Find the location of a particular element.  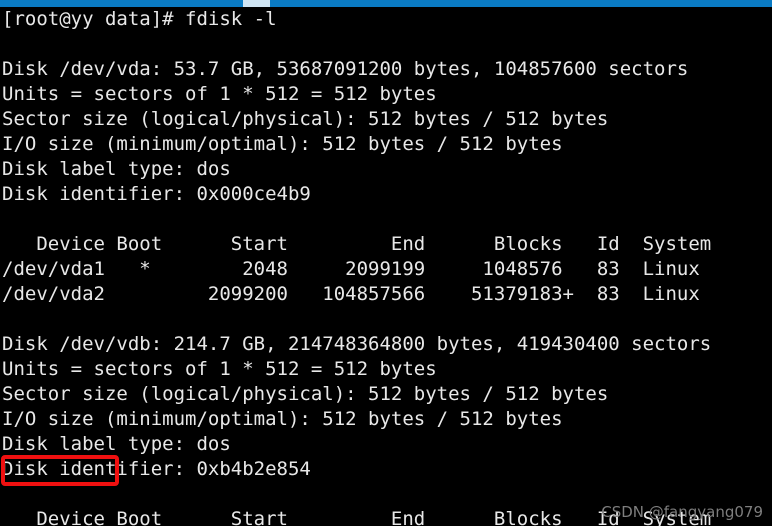

terminal-line-vdb-label-type: Disk label type: dos is located at coordinates (116, 444).